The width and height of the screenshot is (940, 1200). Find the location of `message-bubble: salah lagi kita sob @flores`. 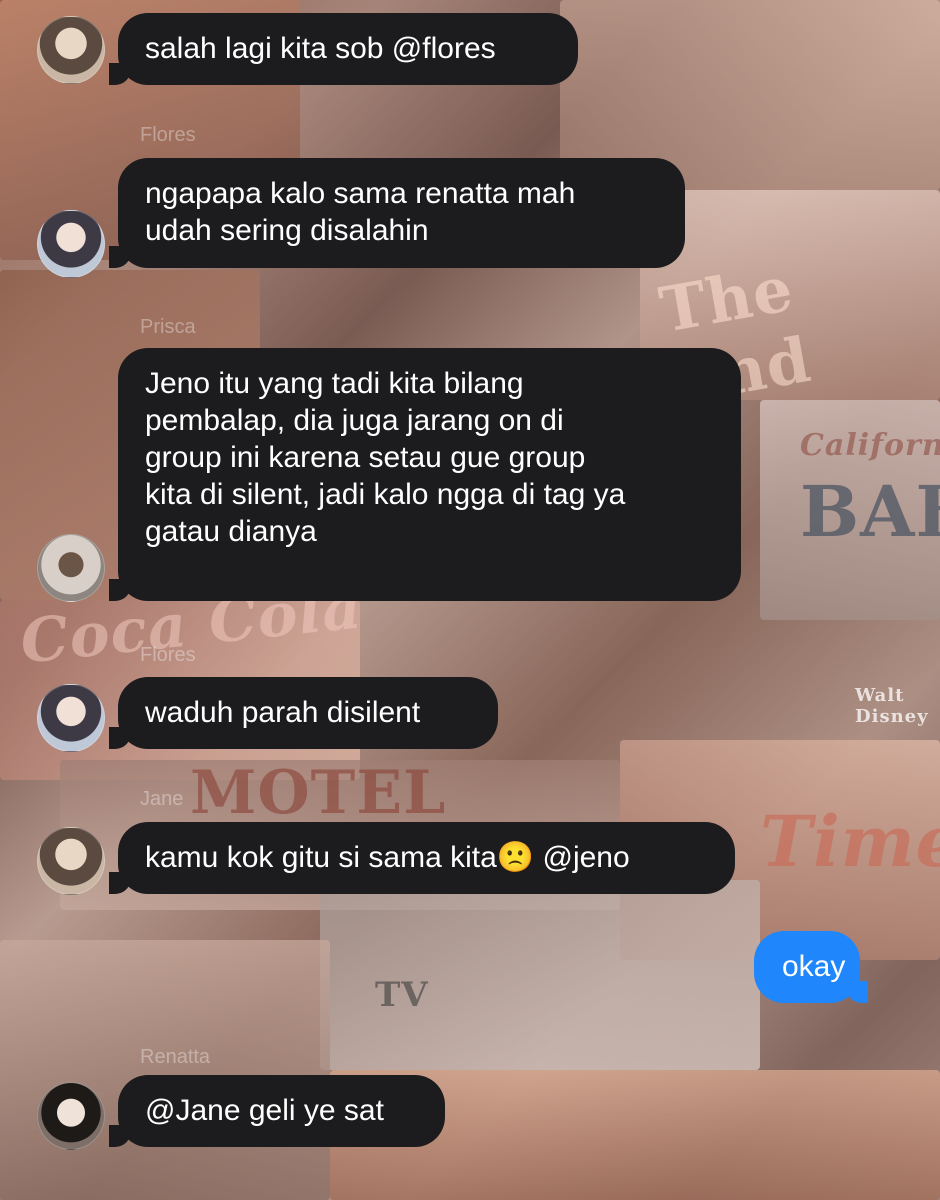

message-bubble: salah lagi kita sob @flores is located at coordinates (343, 49).